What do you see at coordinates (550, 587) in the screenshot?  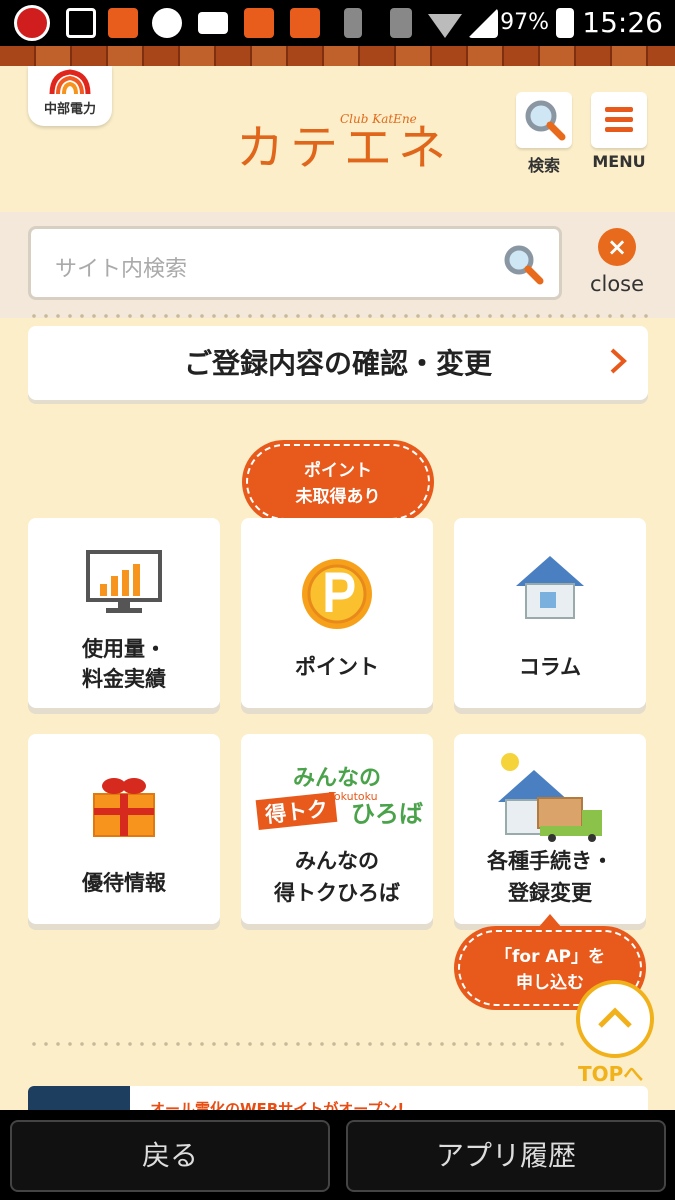 I see `house-icon` at bounding box center [550, 587].